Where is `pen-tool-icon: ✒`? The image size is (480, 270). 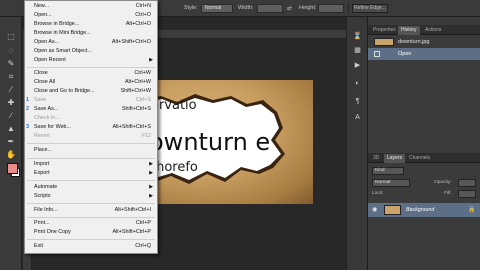
pen-tool-icon: ✒ is located at coordinates (11, 141).